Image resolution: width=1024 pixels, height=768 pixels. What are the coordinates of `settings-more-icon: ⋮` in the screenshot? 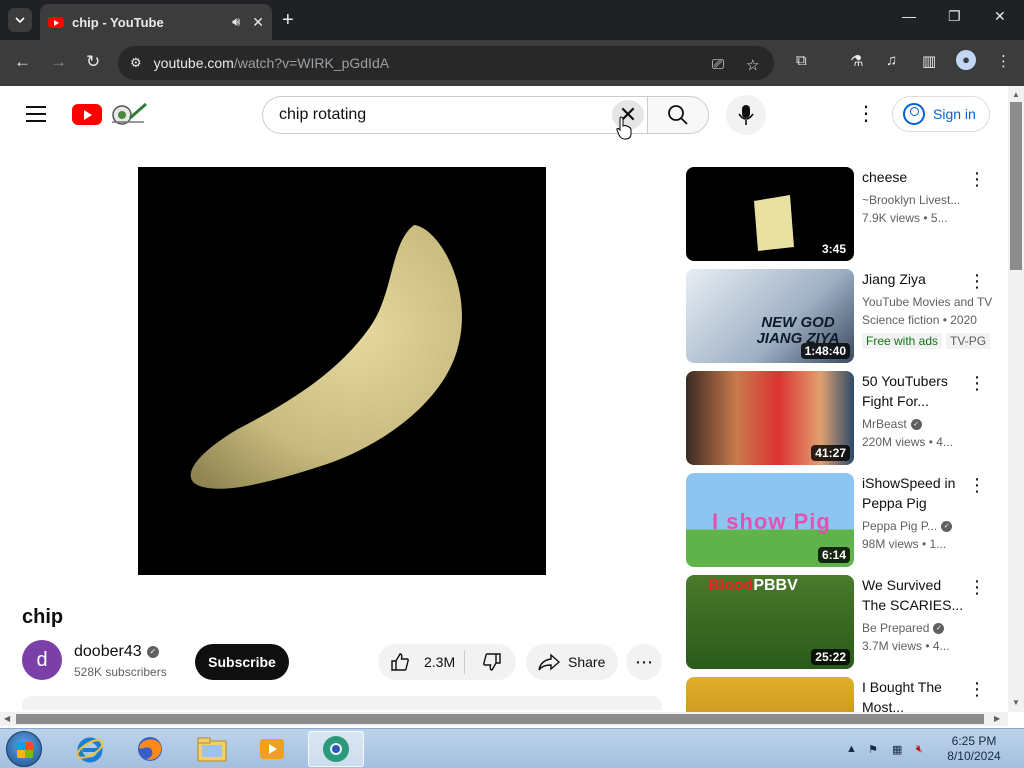 It's located at (866, 114).